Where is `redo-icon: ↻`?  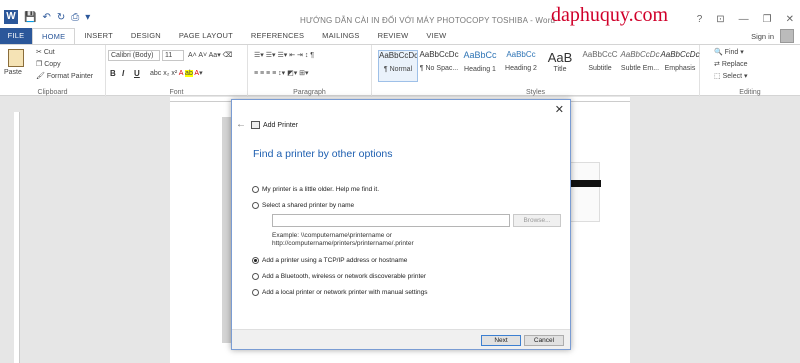 redo-icon: ↻ is located at coordinates (61, 17).